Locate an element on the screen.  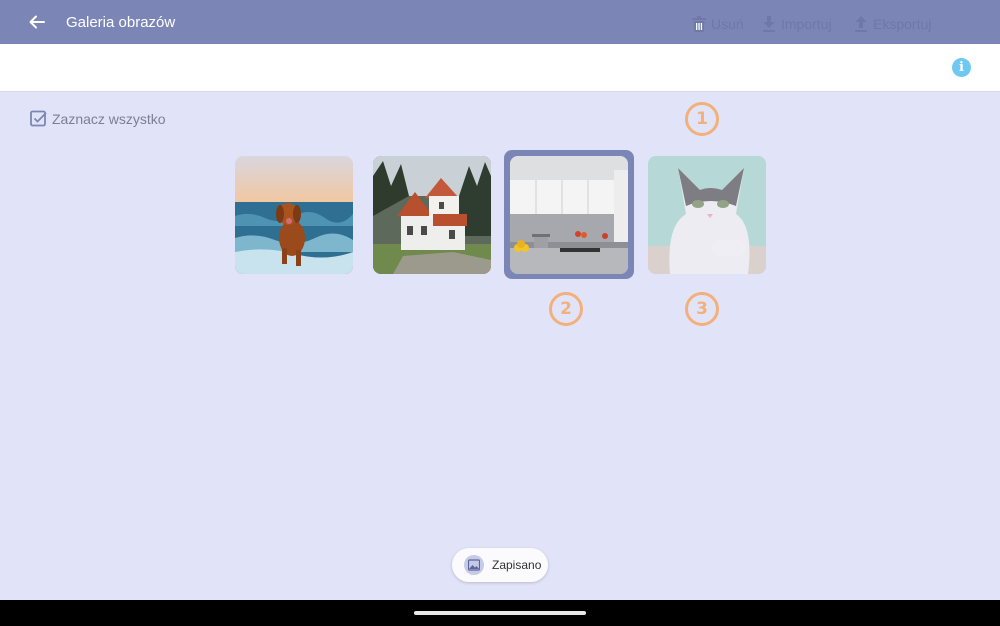
annotation-badge-2: 2 is located at coordinates (566, 309).